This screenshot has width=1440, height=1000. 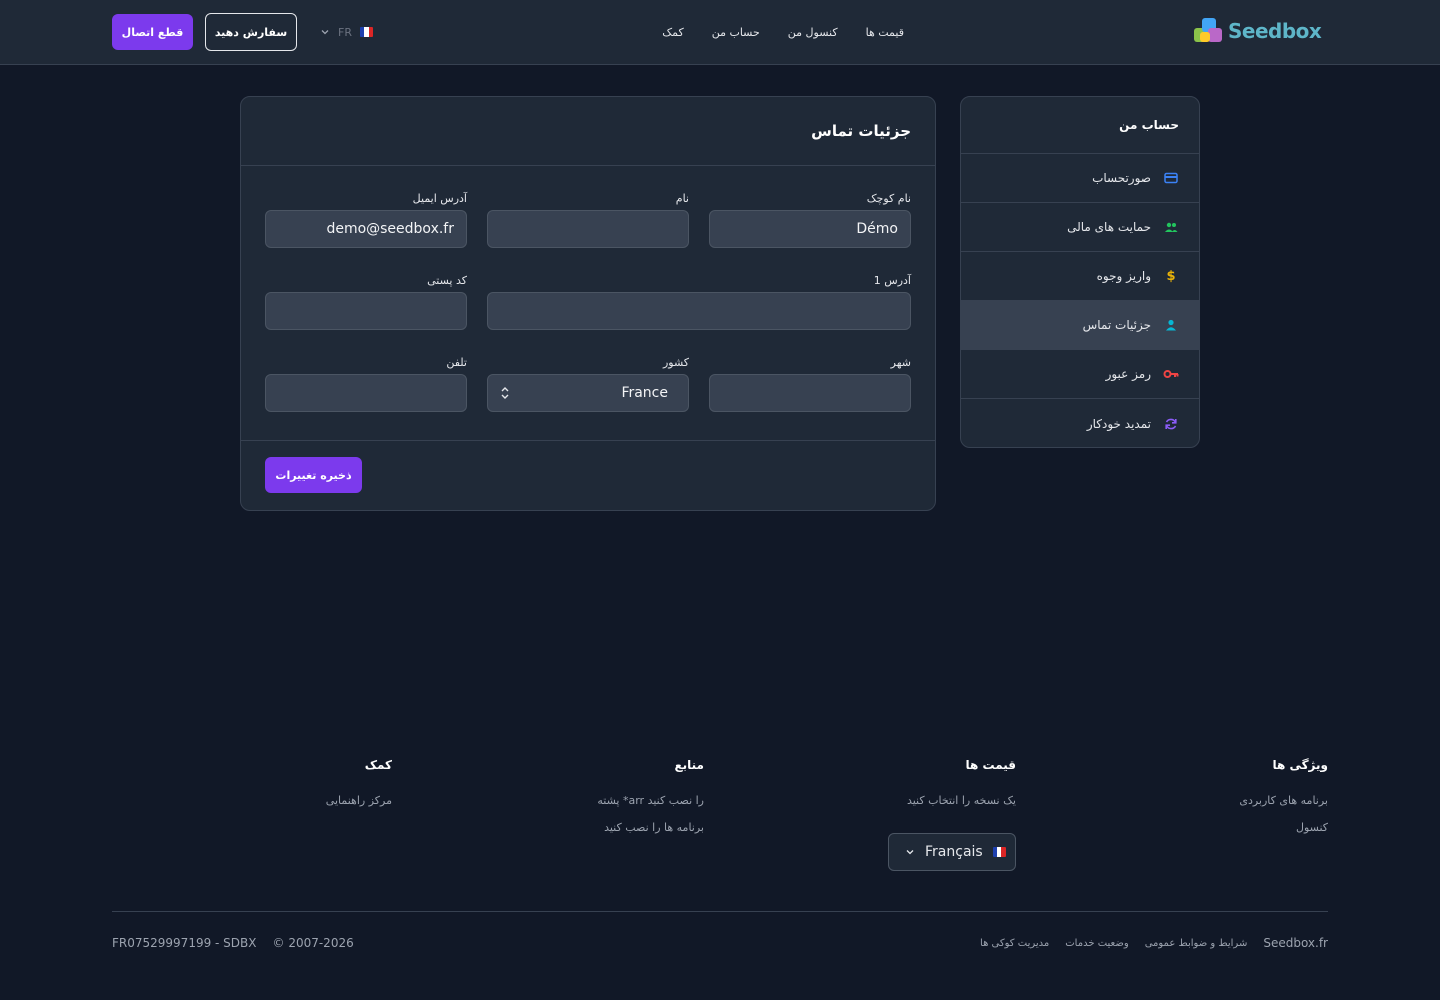 I want to click on sidebar-item-label: رمز عبور, so click(x=1128, y=374).